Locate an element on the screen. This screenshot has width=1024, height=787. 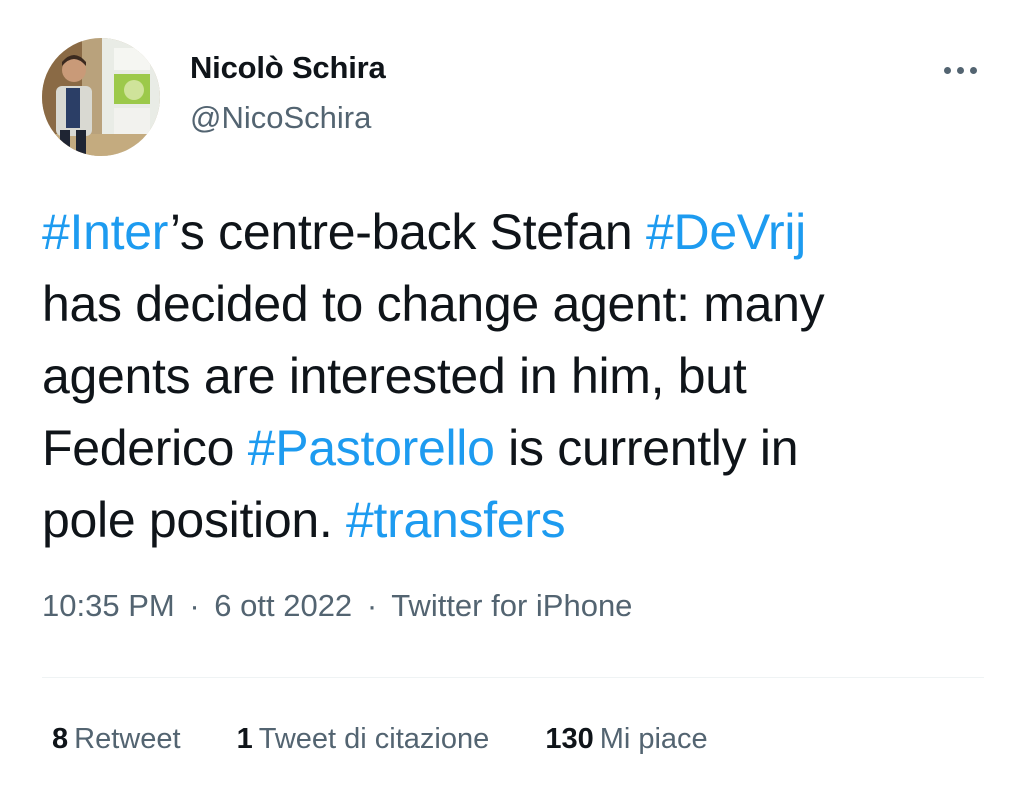
quote-tweets-label: Tweet di citazione is located at coordinates (374, 739).